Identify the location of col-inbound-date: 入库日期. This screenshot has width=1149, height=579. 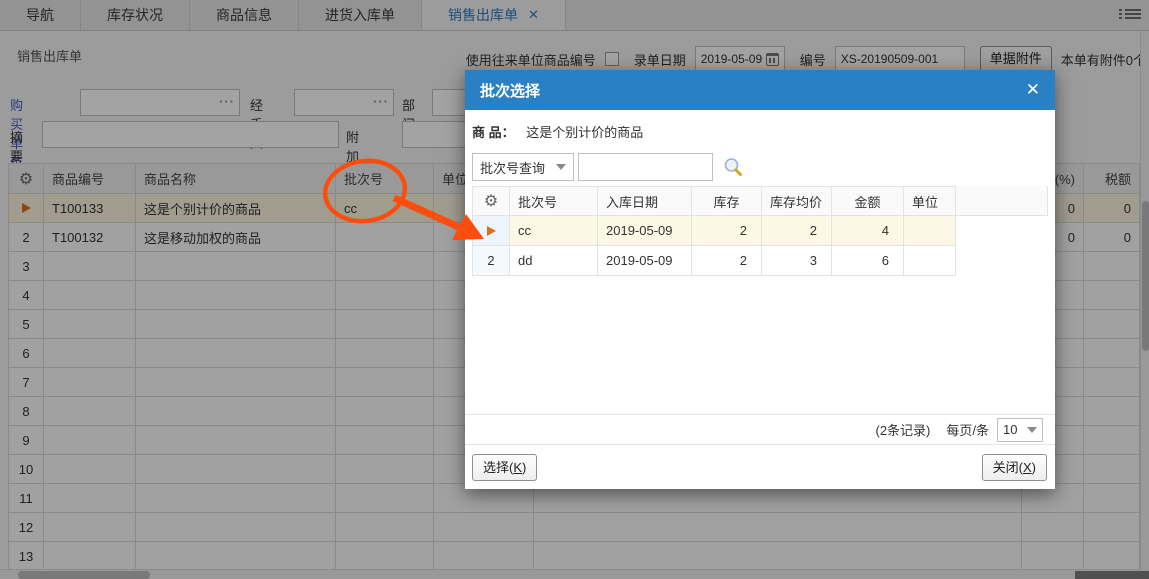
(645, 201).